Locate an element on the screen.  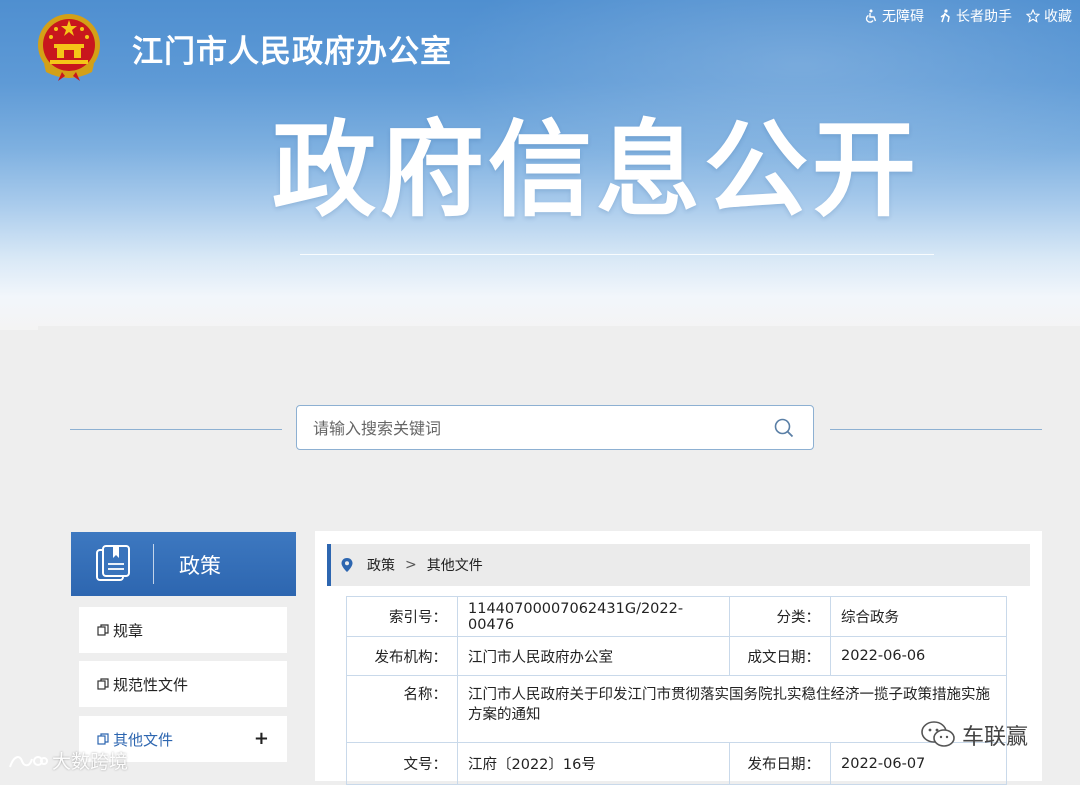
search-decor-line-right is located at coordinates (936, 429).